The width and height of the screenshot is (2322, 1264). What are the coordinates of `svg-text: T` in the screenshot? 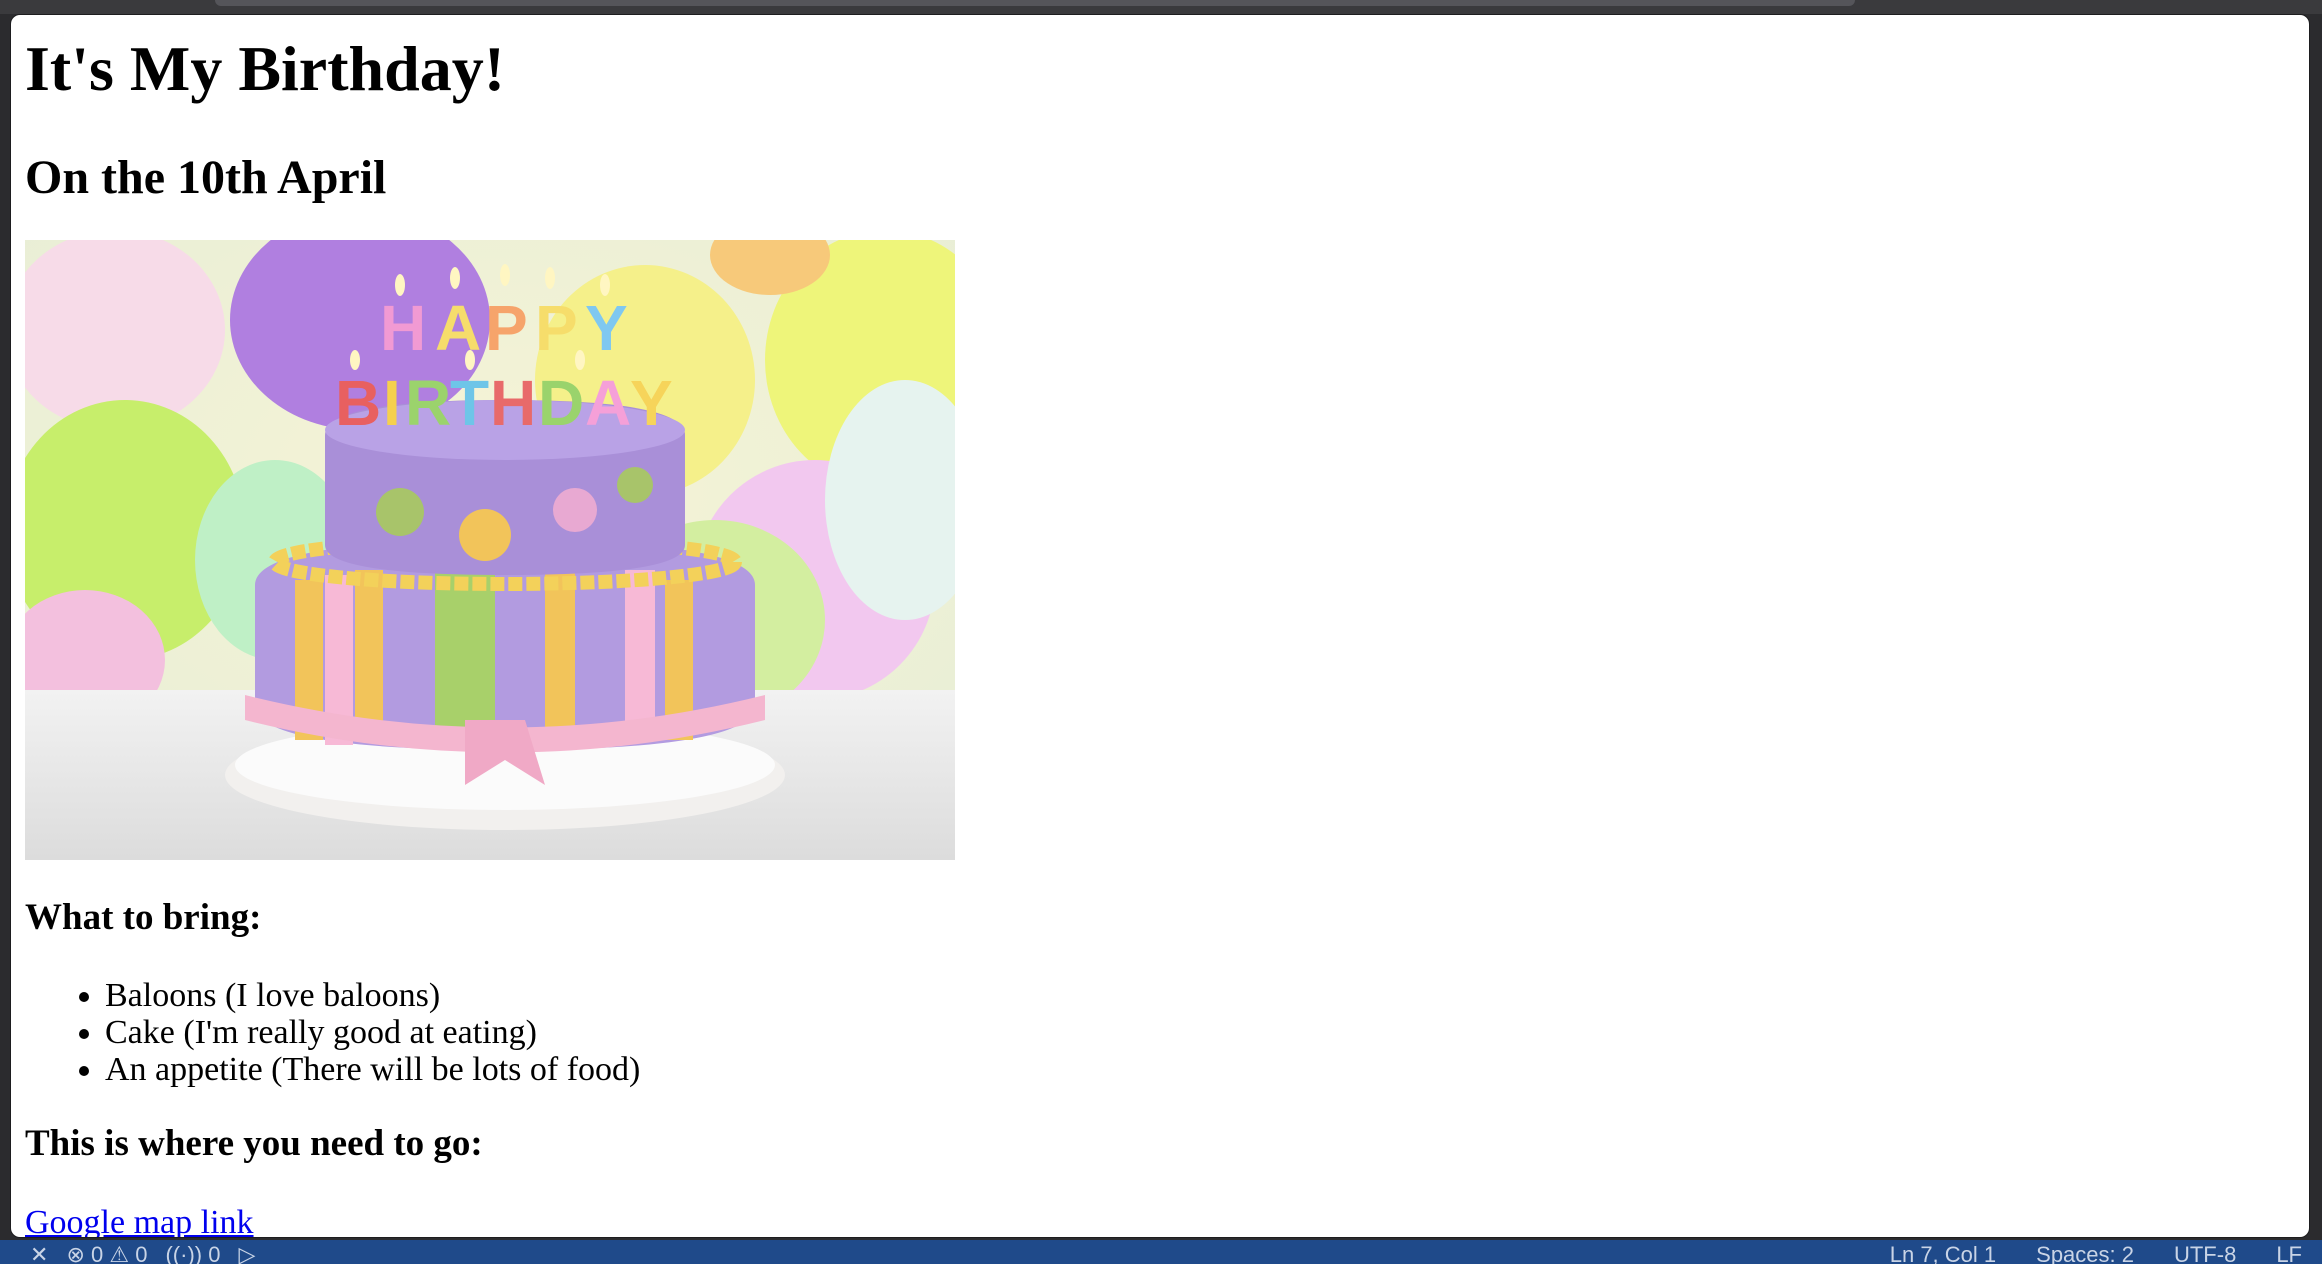 It's located at (469, 403).